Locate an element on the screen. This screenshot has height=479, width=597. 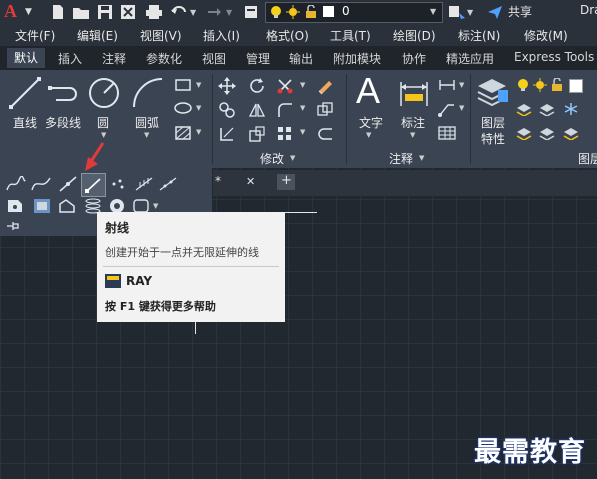
tab-addins: 附加模块 is located at coordinates (357, 58).